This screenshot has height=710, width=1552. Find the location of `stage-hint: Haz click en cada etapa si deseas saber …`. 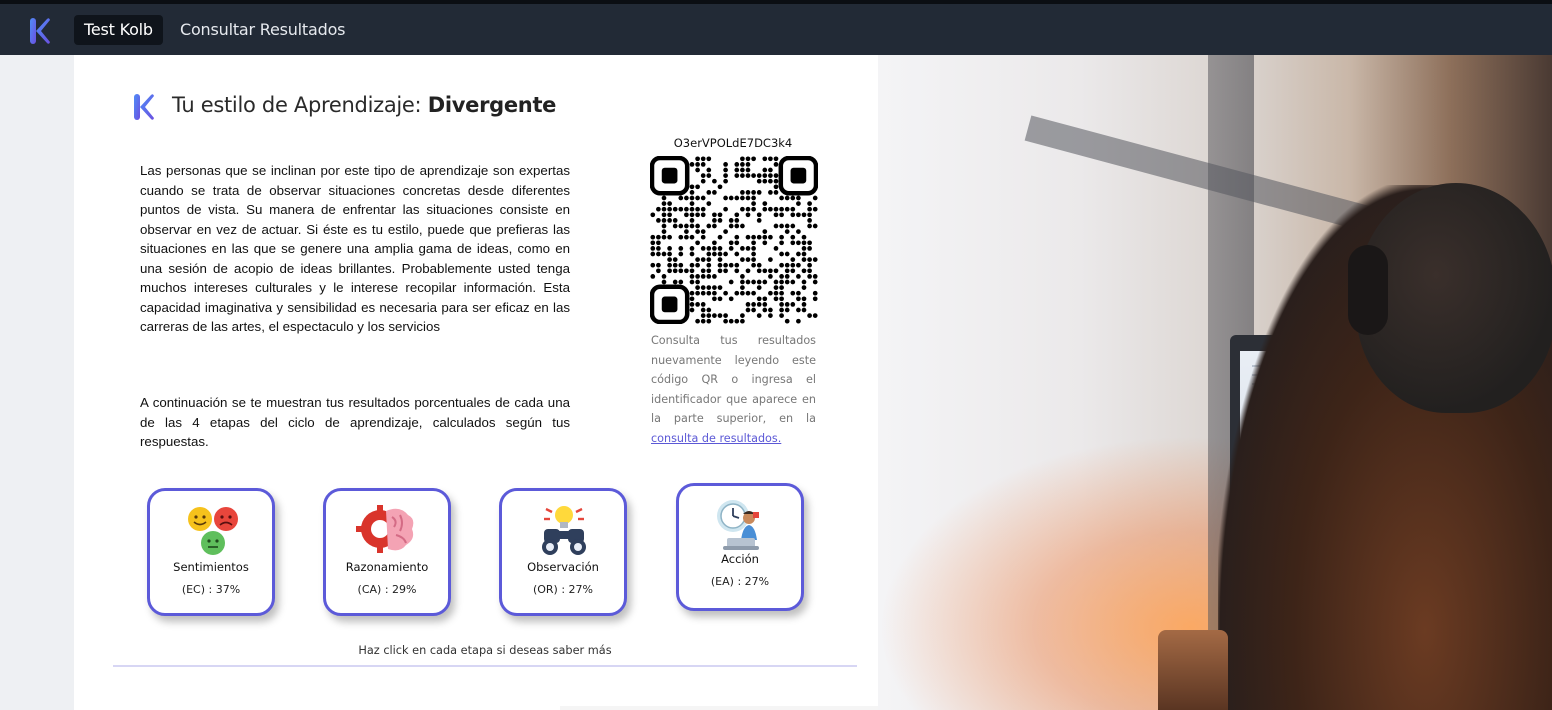

stage-hint: Haz click en cada etapa si deseas saber … is located at coordinates (485, 650).